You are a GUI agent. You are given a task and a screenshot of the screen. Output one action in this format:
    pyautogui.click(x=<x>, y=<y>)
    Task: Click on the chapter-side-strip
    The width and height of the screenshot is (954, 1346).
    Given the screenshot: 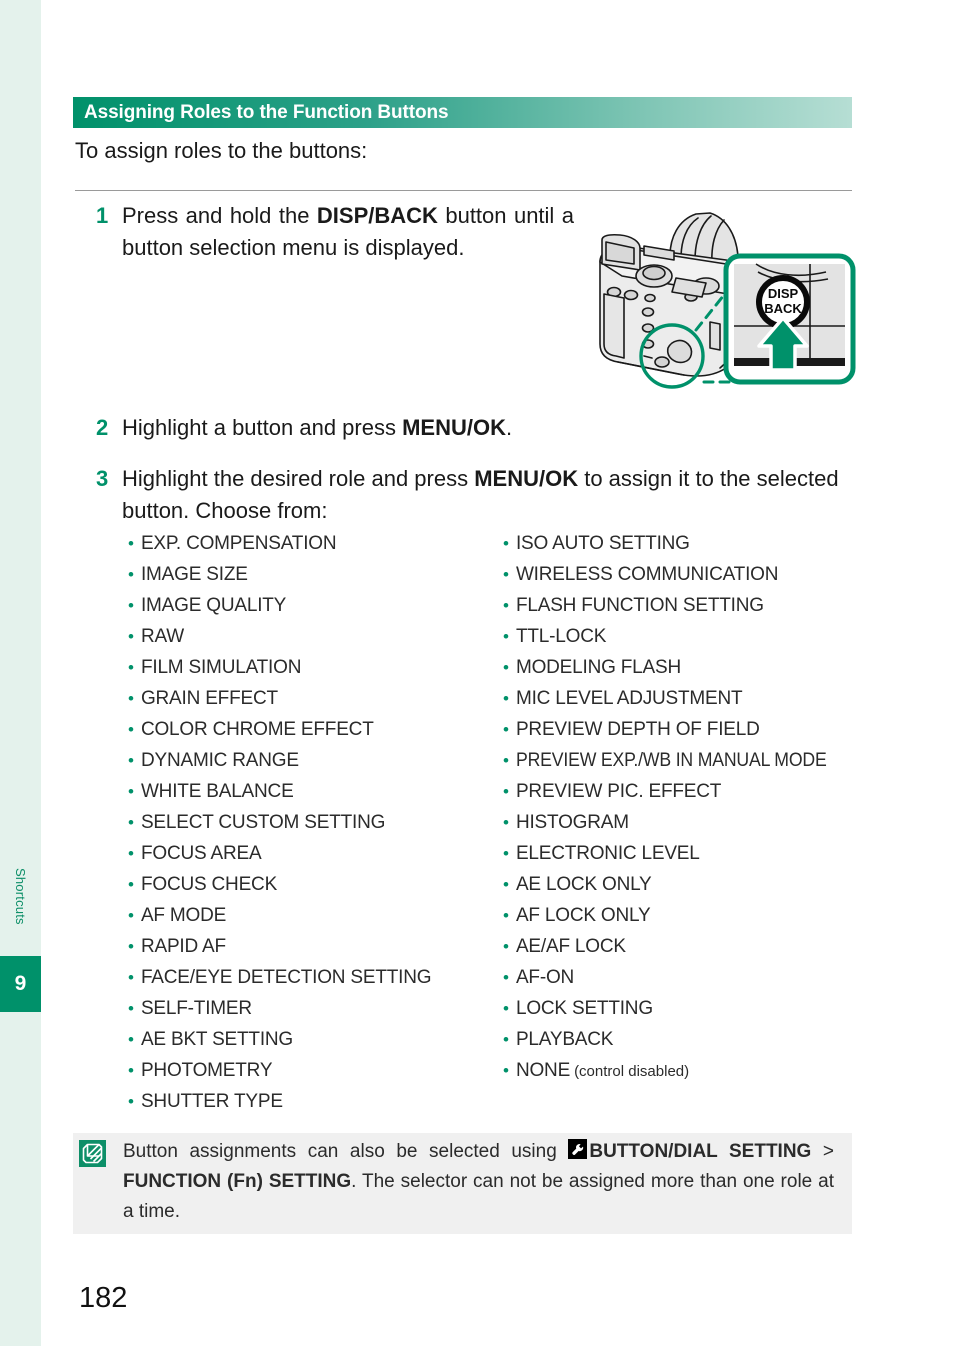 What is the action you would take?
    pyautogui.click(x=20, y=673)
    